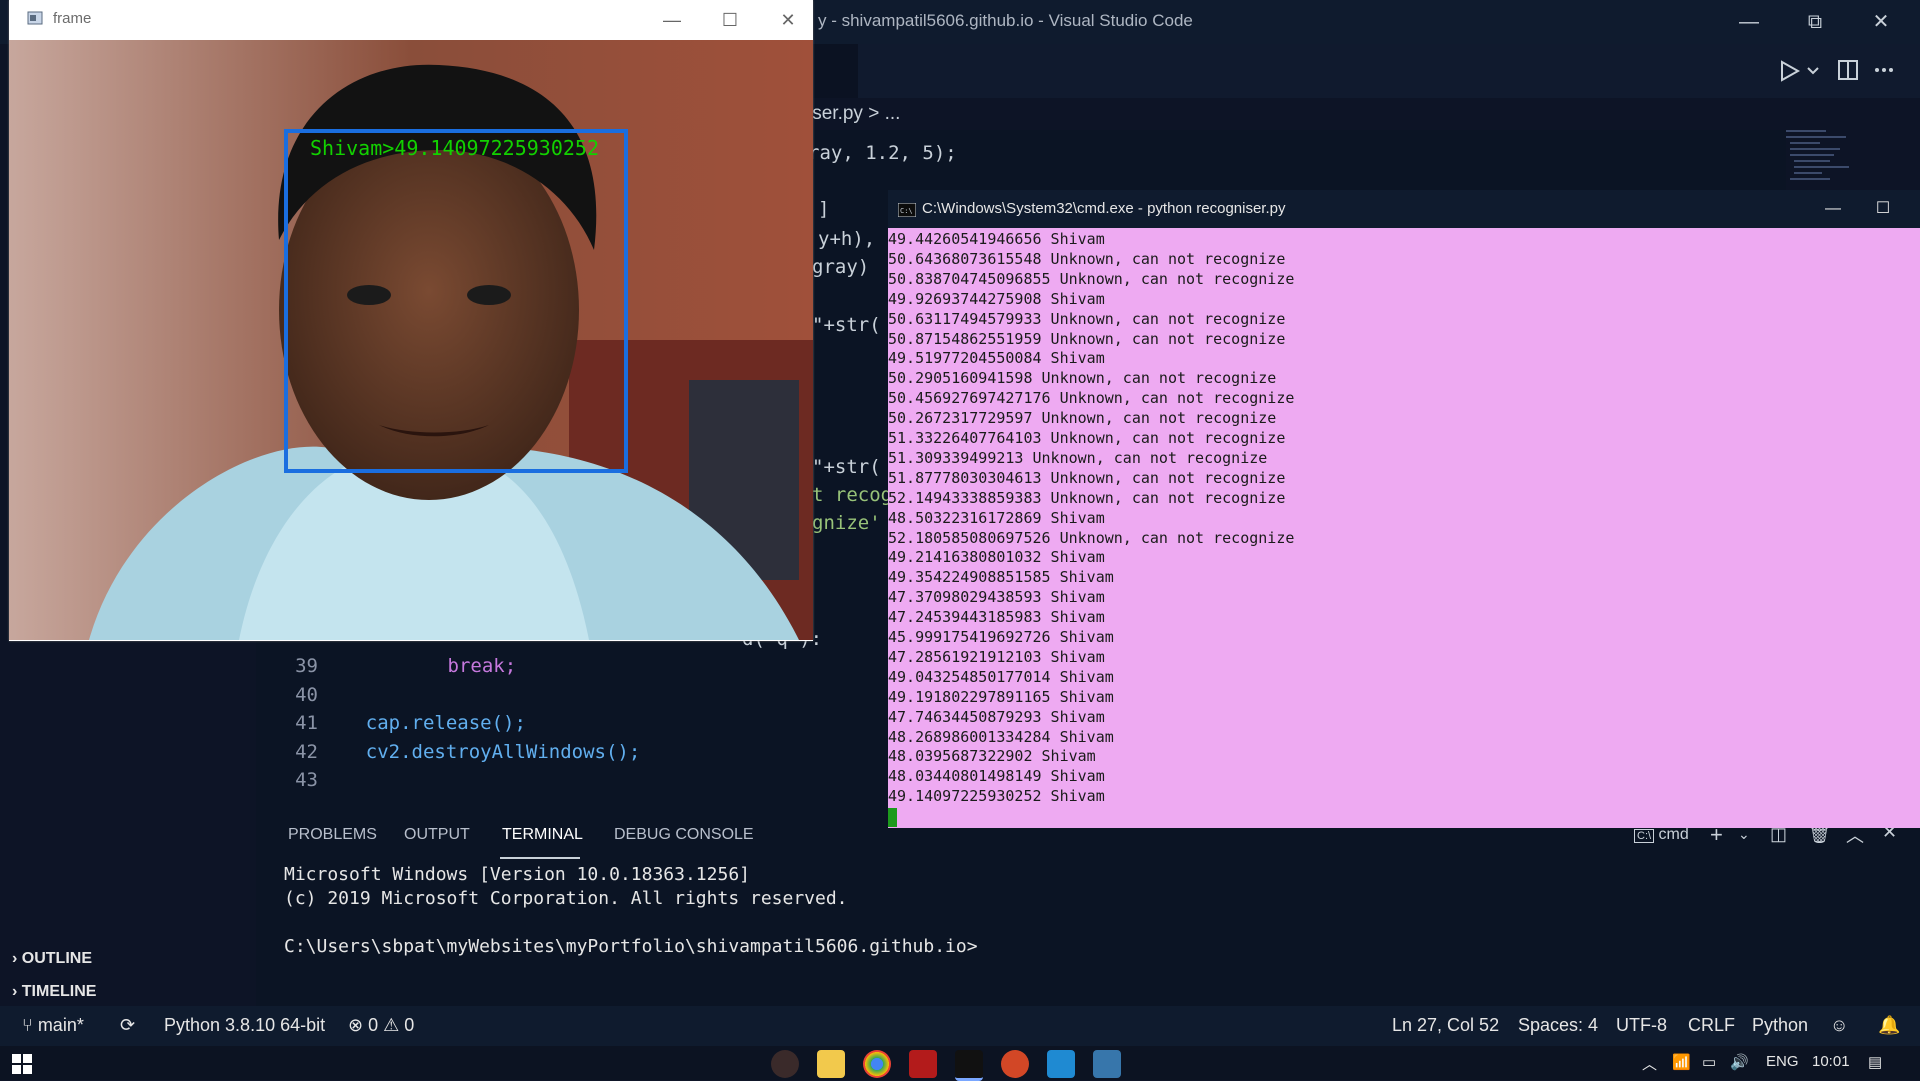 This screenshot has width=1920, height=1081. Describe the element at coordinates (1711, 1025) in the screenshot. I see `line-ending: CRLF` at that location.